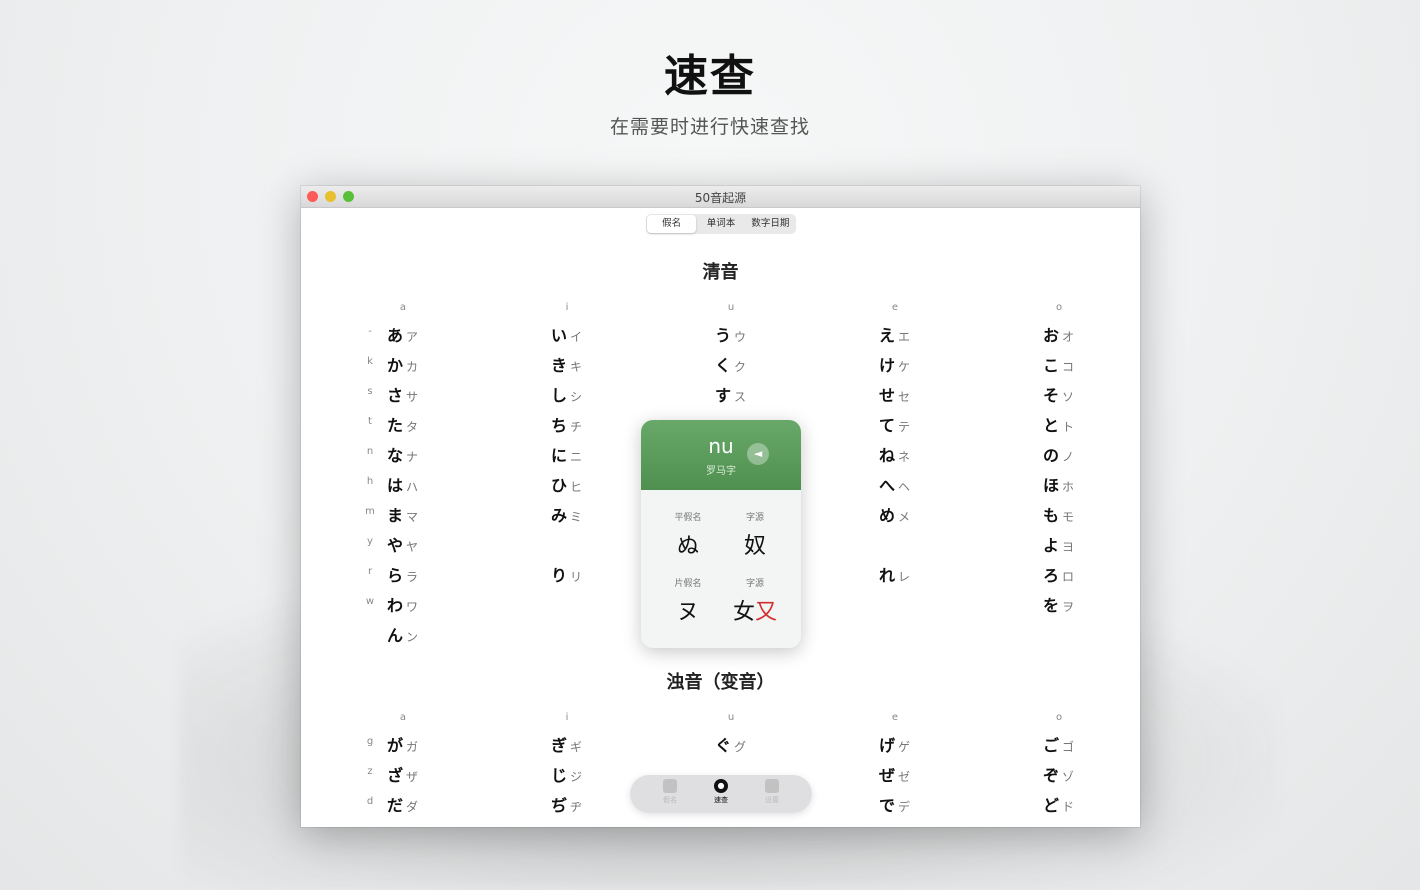  I want to click on kana-cell: らラ, so click(402, 574).